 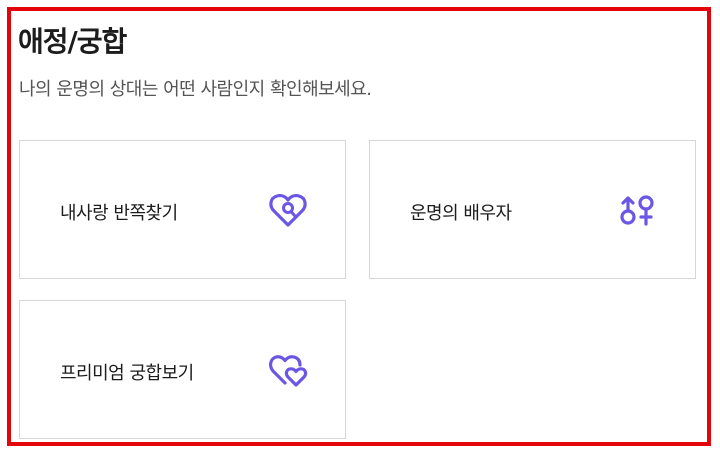 I want to click on card-label: 내사랑 반쪽찾기, so click(x=119, y=213).